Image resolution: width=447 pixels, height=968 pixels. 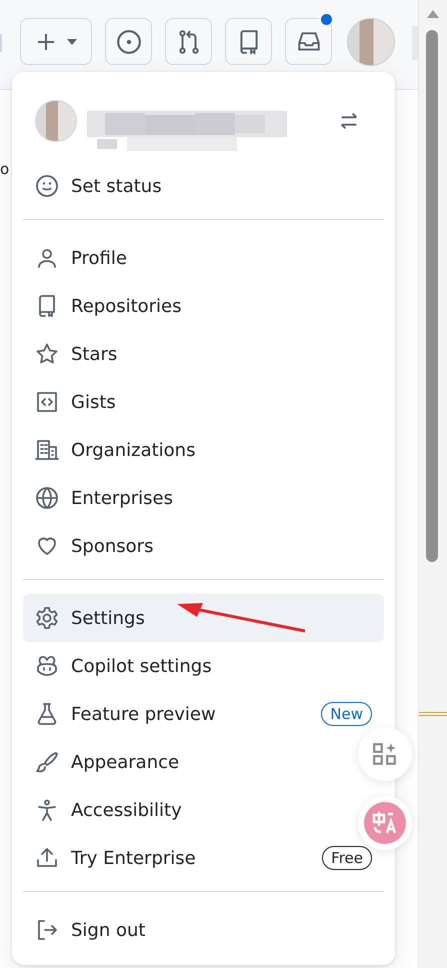 What do you see at coordinates (47, 402) in the screenshot?
I see `code-icon` at bounding box center [47, 402].